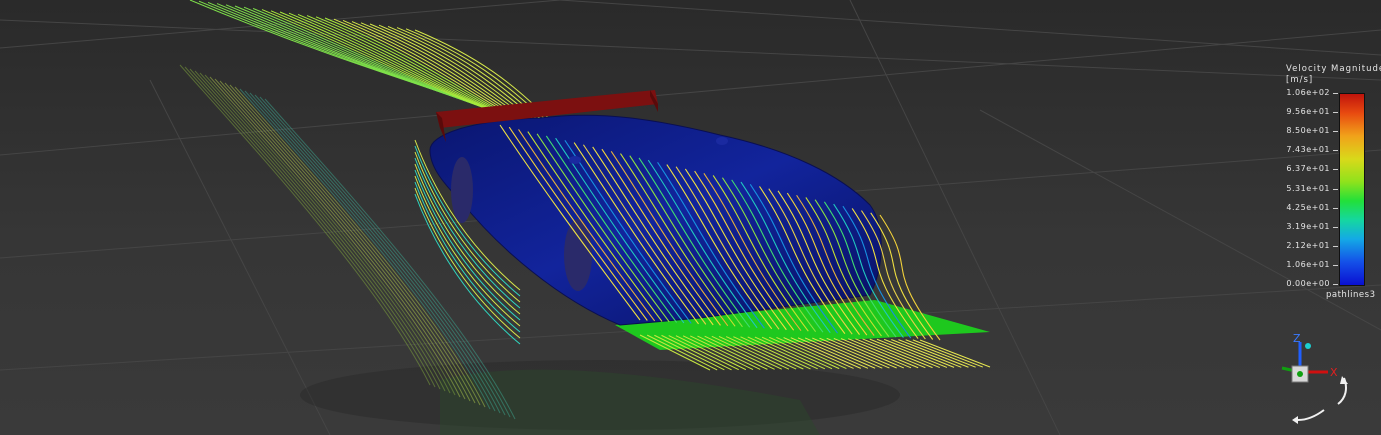 The image size is (1381, 435). What do you see at coordinates (1308, 226) in the screenshot?
I see `legend-tick-label: 3.19e+01` at bounding box center [1308, 226].